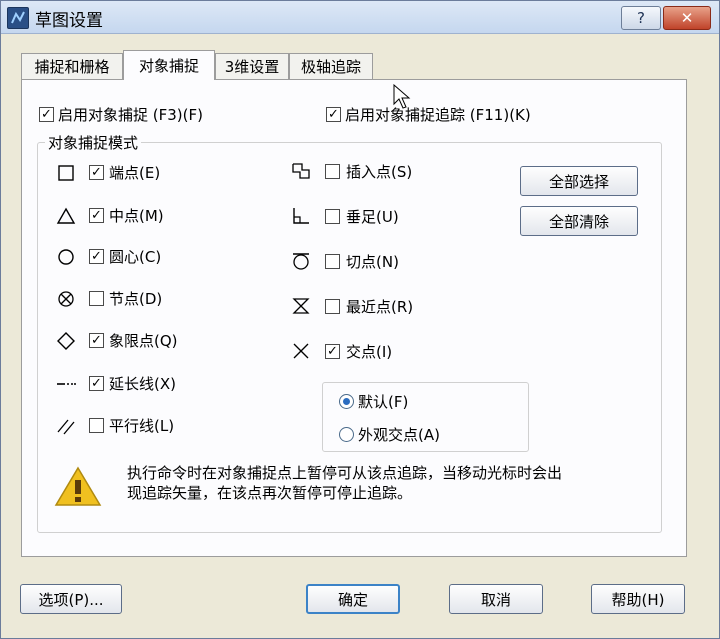 The image size is (720, 639). What do you see at coordinates (379, 171) in the screenshot?
I see `insertion-label: 插入点(S)` at bounding box center [379, 171].